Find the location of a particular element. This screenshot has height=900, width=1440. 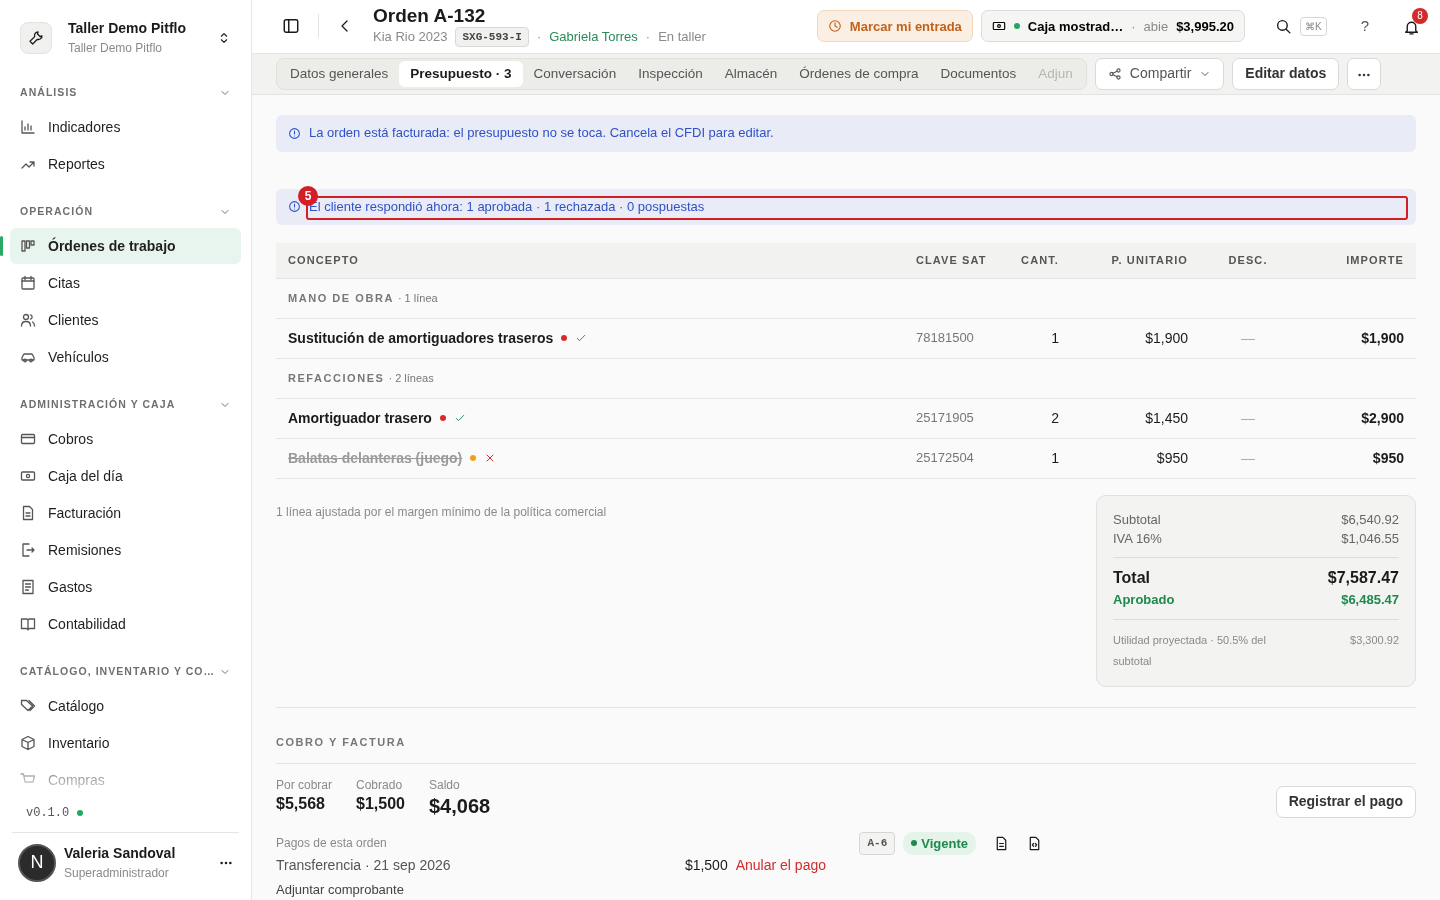

table-cell-text: $1,900 is located at coordinates (1166, 338).